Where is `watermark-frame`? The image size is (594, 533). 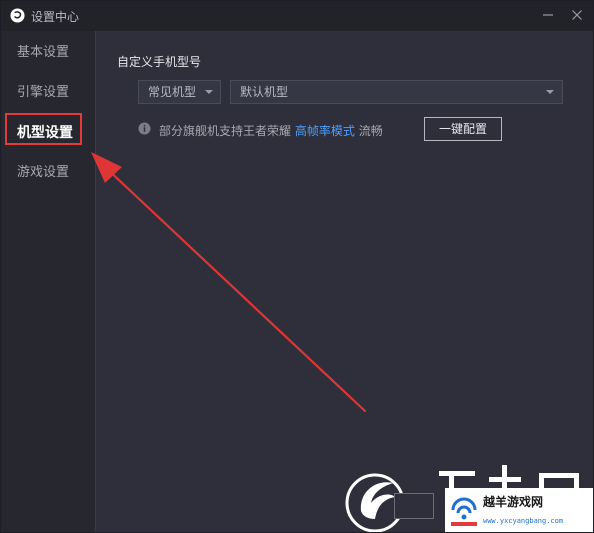 watermark-frame is located at coordinates (414, 506).